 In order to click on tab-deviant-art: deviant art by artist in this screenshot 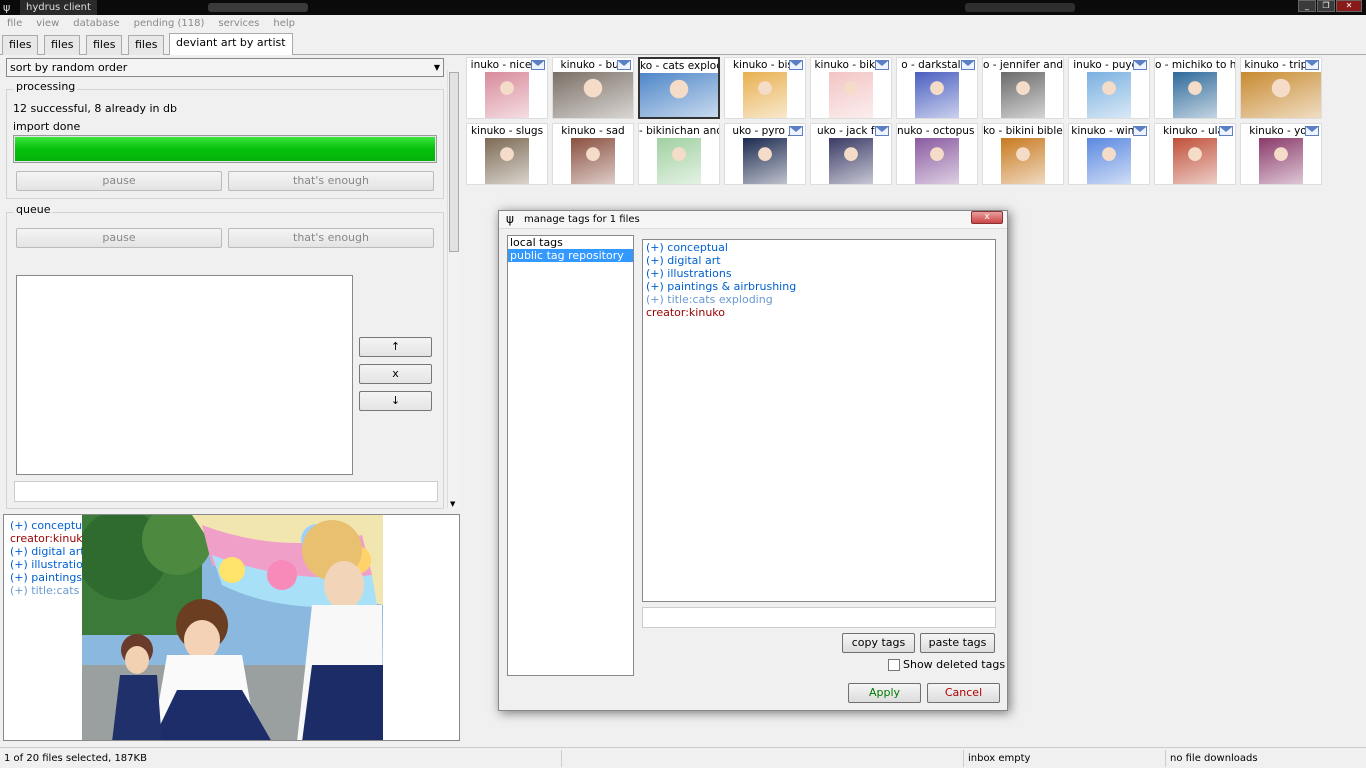, I will do `click(231, 44)`.